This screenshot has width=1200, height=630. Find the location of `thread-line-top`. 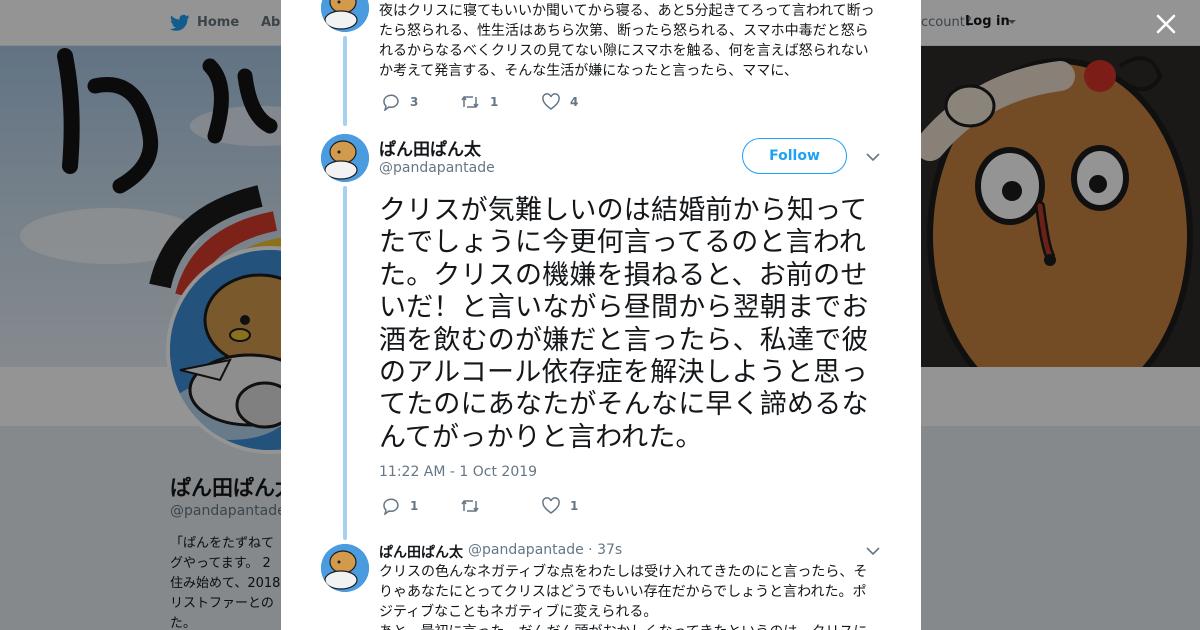

thread-line-top is located at coordinates (345, 81).